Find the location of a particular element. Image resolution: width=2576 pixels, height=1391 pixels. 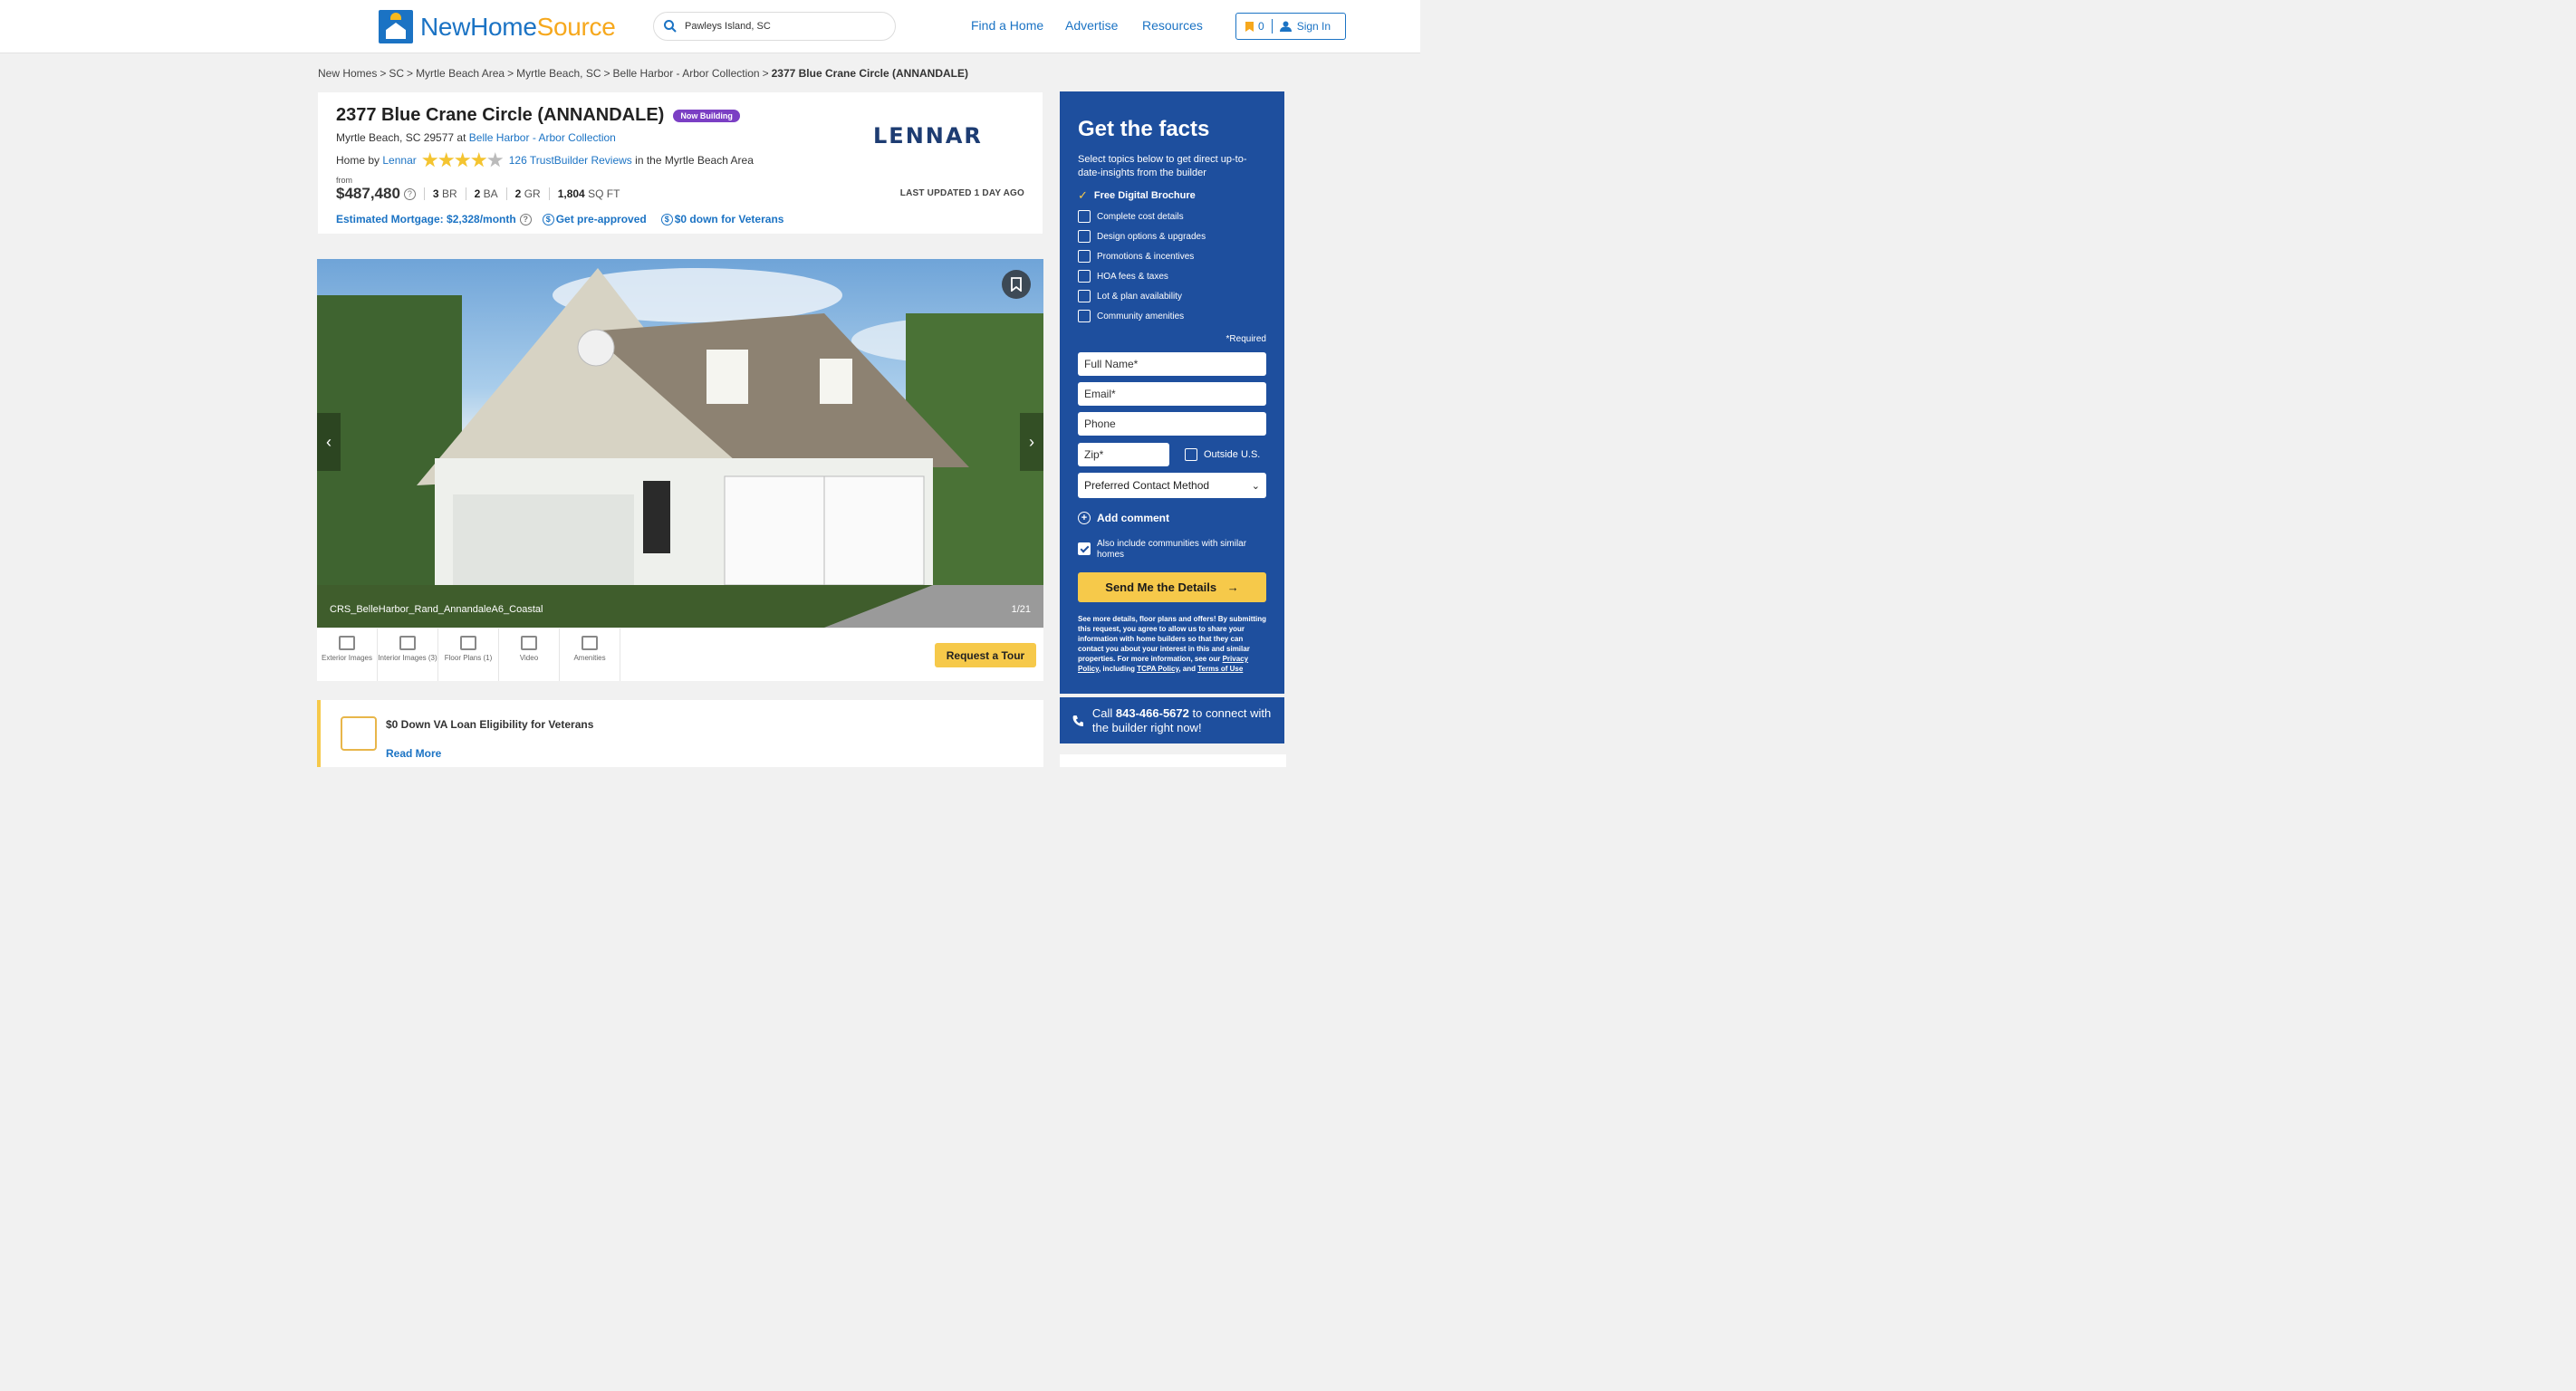

breadcrumb-community: Belle Harbor - Arbor Collection is located at coordinates (686, 73).